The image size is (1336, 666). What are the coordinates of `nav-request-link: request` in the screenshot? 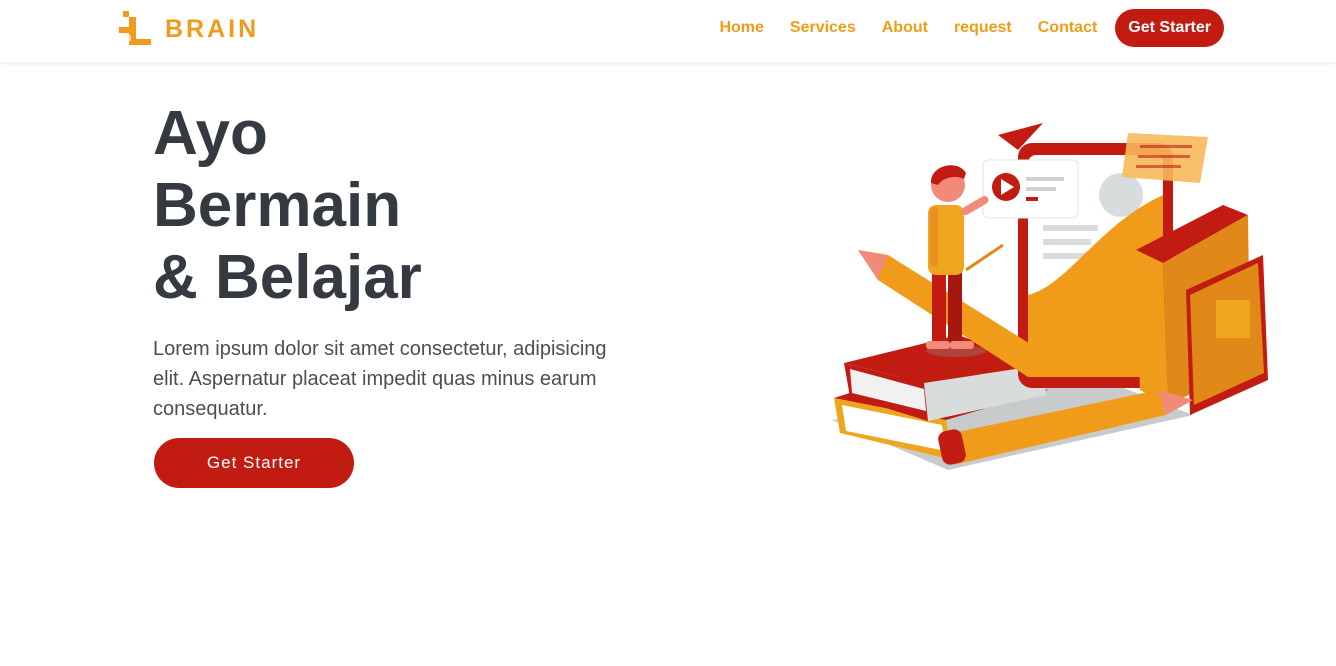 It's located at (983, 28).